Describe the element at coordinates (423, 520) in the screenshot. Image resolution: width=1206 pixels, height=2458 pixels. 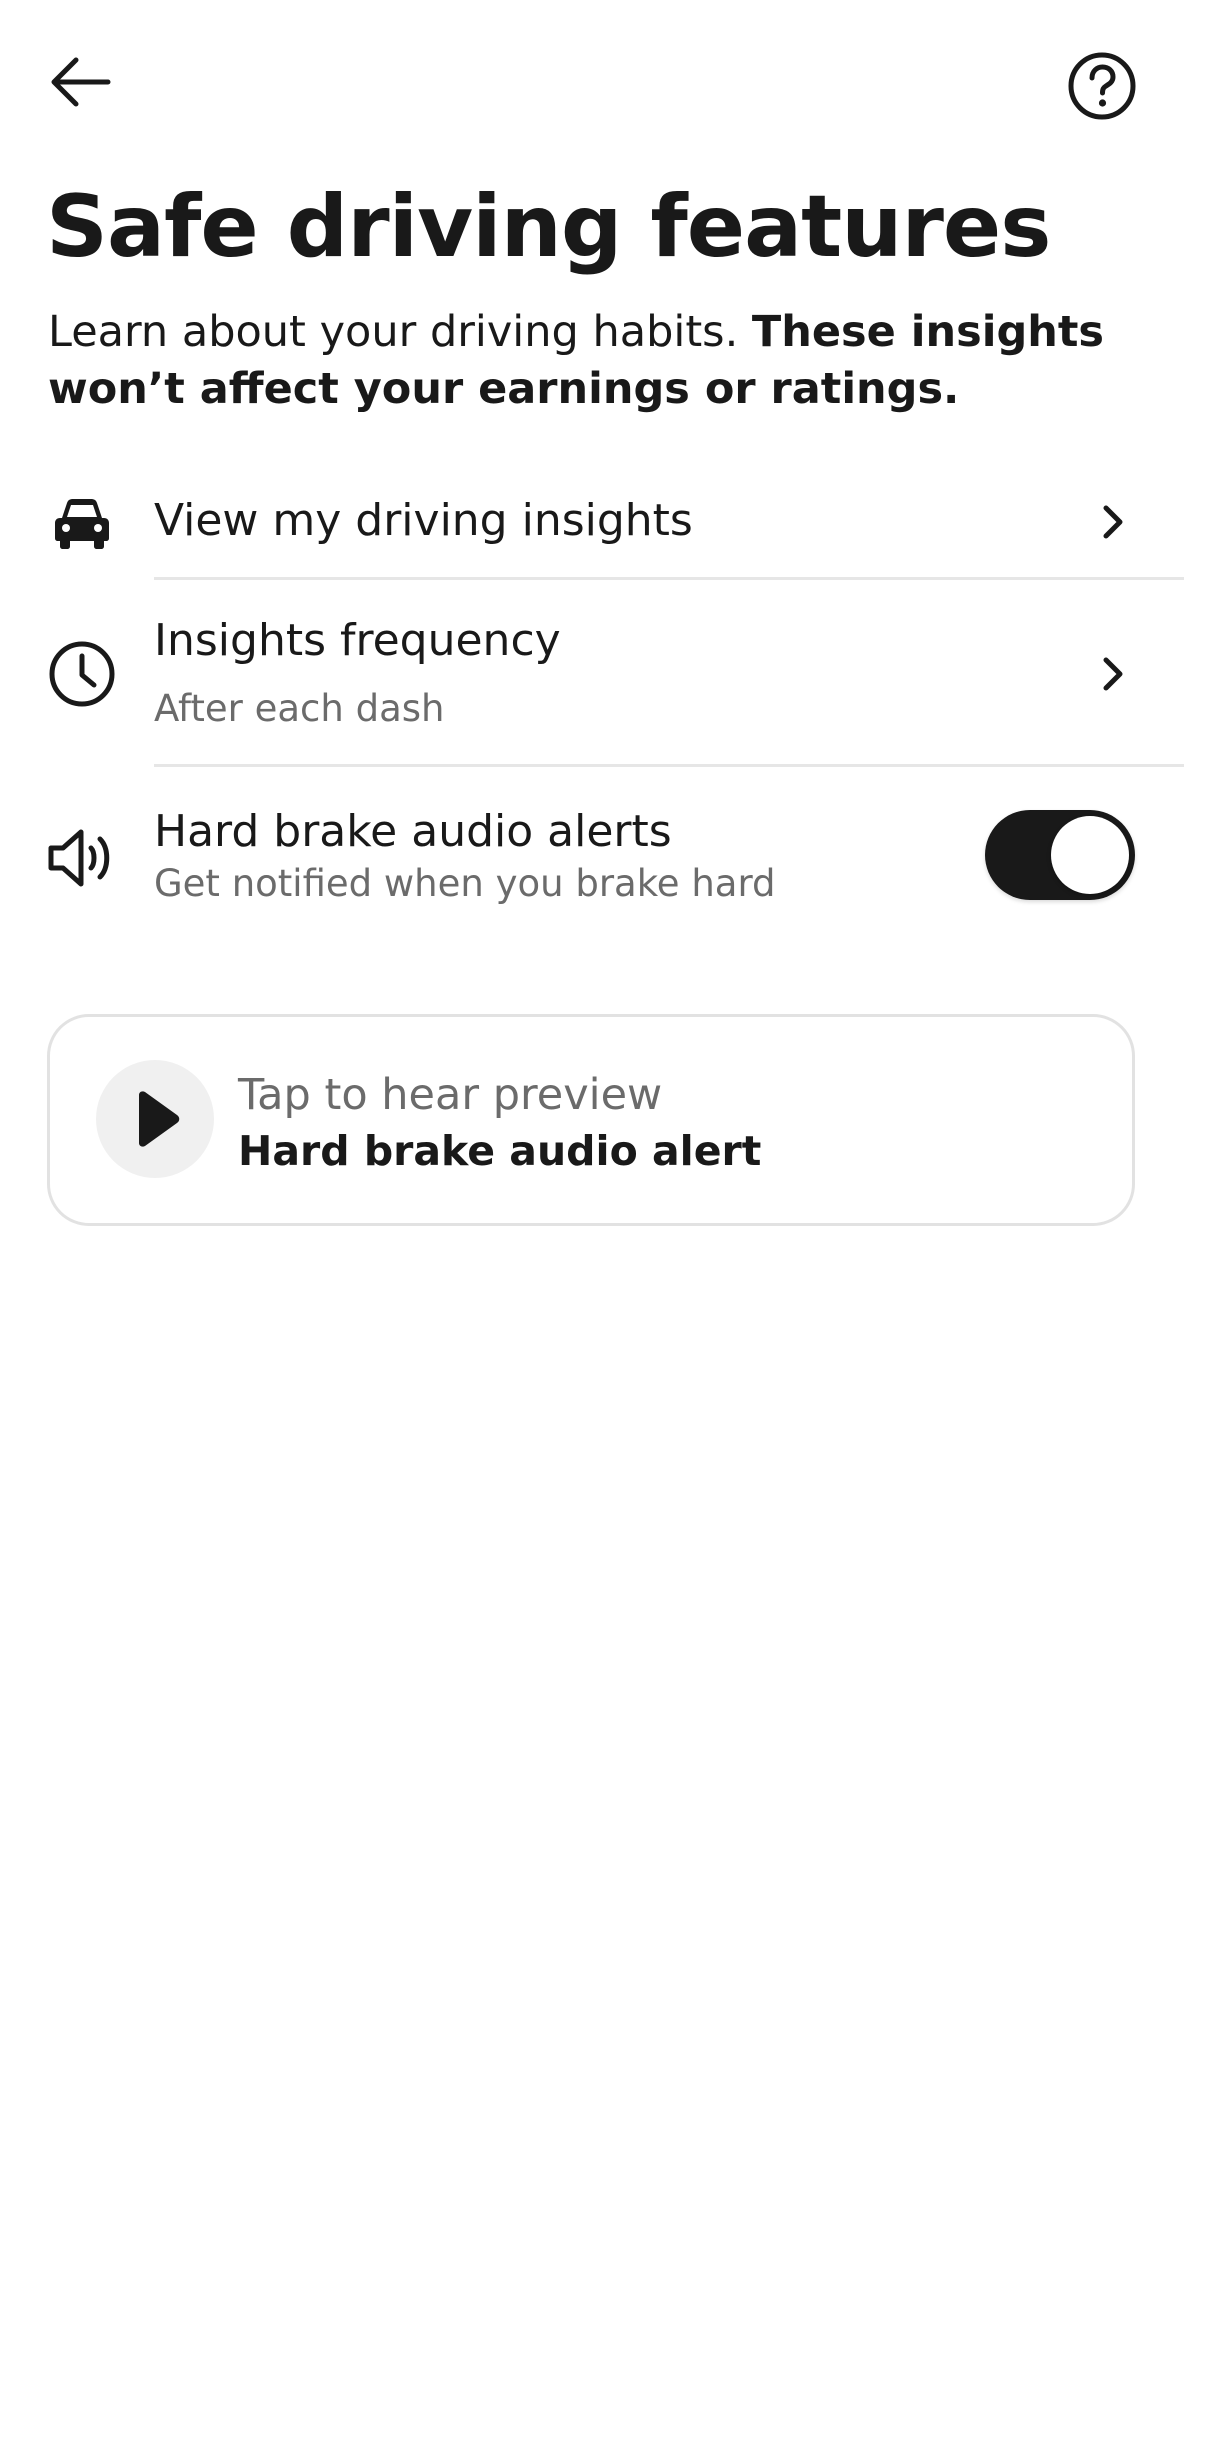
I see `row-title: View my driving insights` at that location.